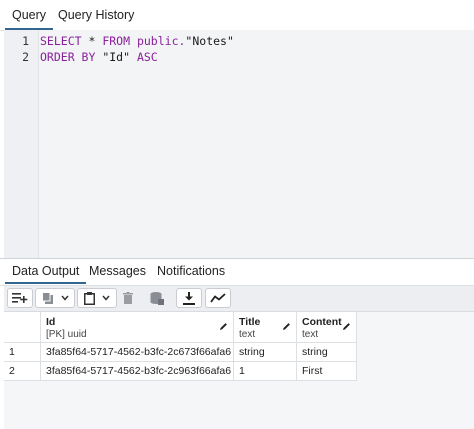 This screenshot has height=429, width=474. What do you see at coordinates (22, 327) in the screenshot?
I see `grid-corner` at bounding box center [22, 327].